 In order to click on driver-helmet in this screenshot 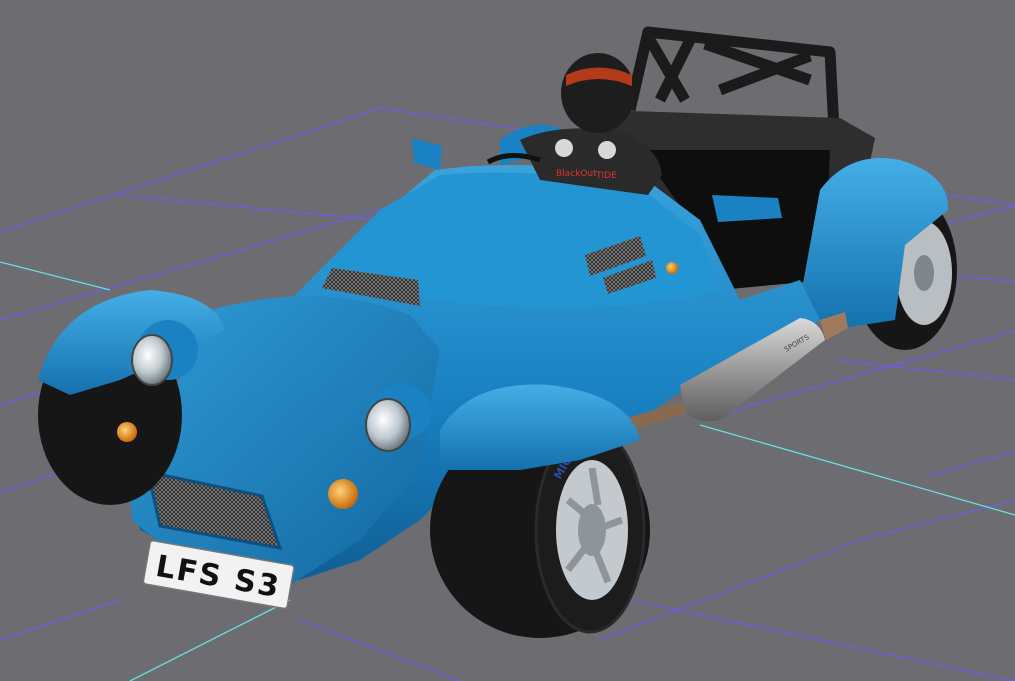, I will do `click(598, 93)`.